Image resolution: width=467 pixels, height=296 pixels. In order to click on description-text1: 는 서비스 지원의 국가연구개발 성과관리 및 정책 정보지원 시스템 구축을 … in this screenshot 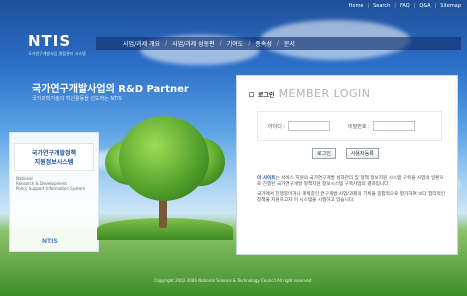, I will do `click(350, 182)`.